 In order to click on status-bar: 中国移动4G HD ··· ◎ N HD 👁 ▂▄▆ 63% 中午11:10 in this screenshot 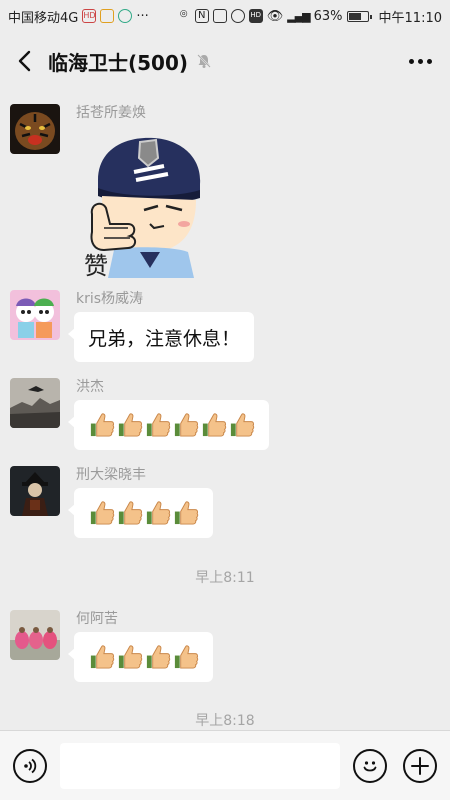, I will do `click(225, 16)`.